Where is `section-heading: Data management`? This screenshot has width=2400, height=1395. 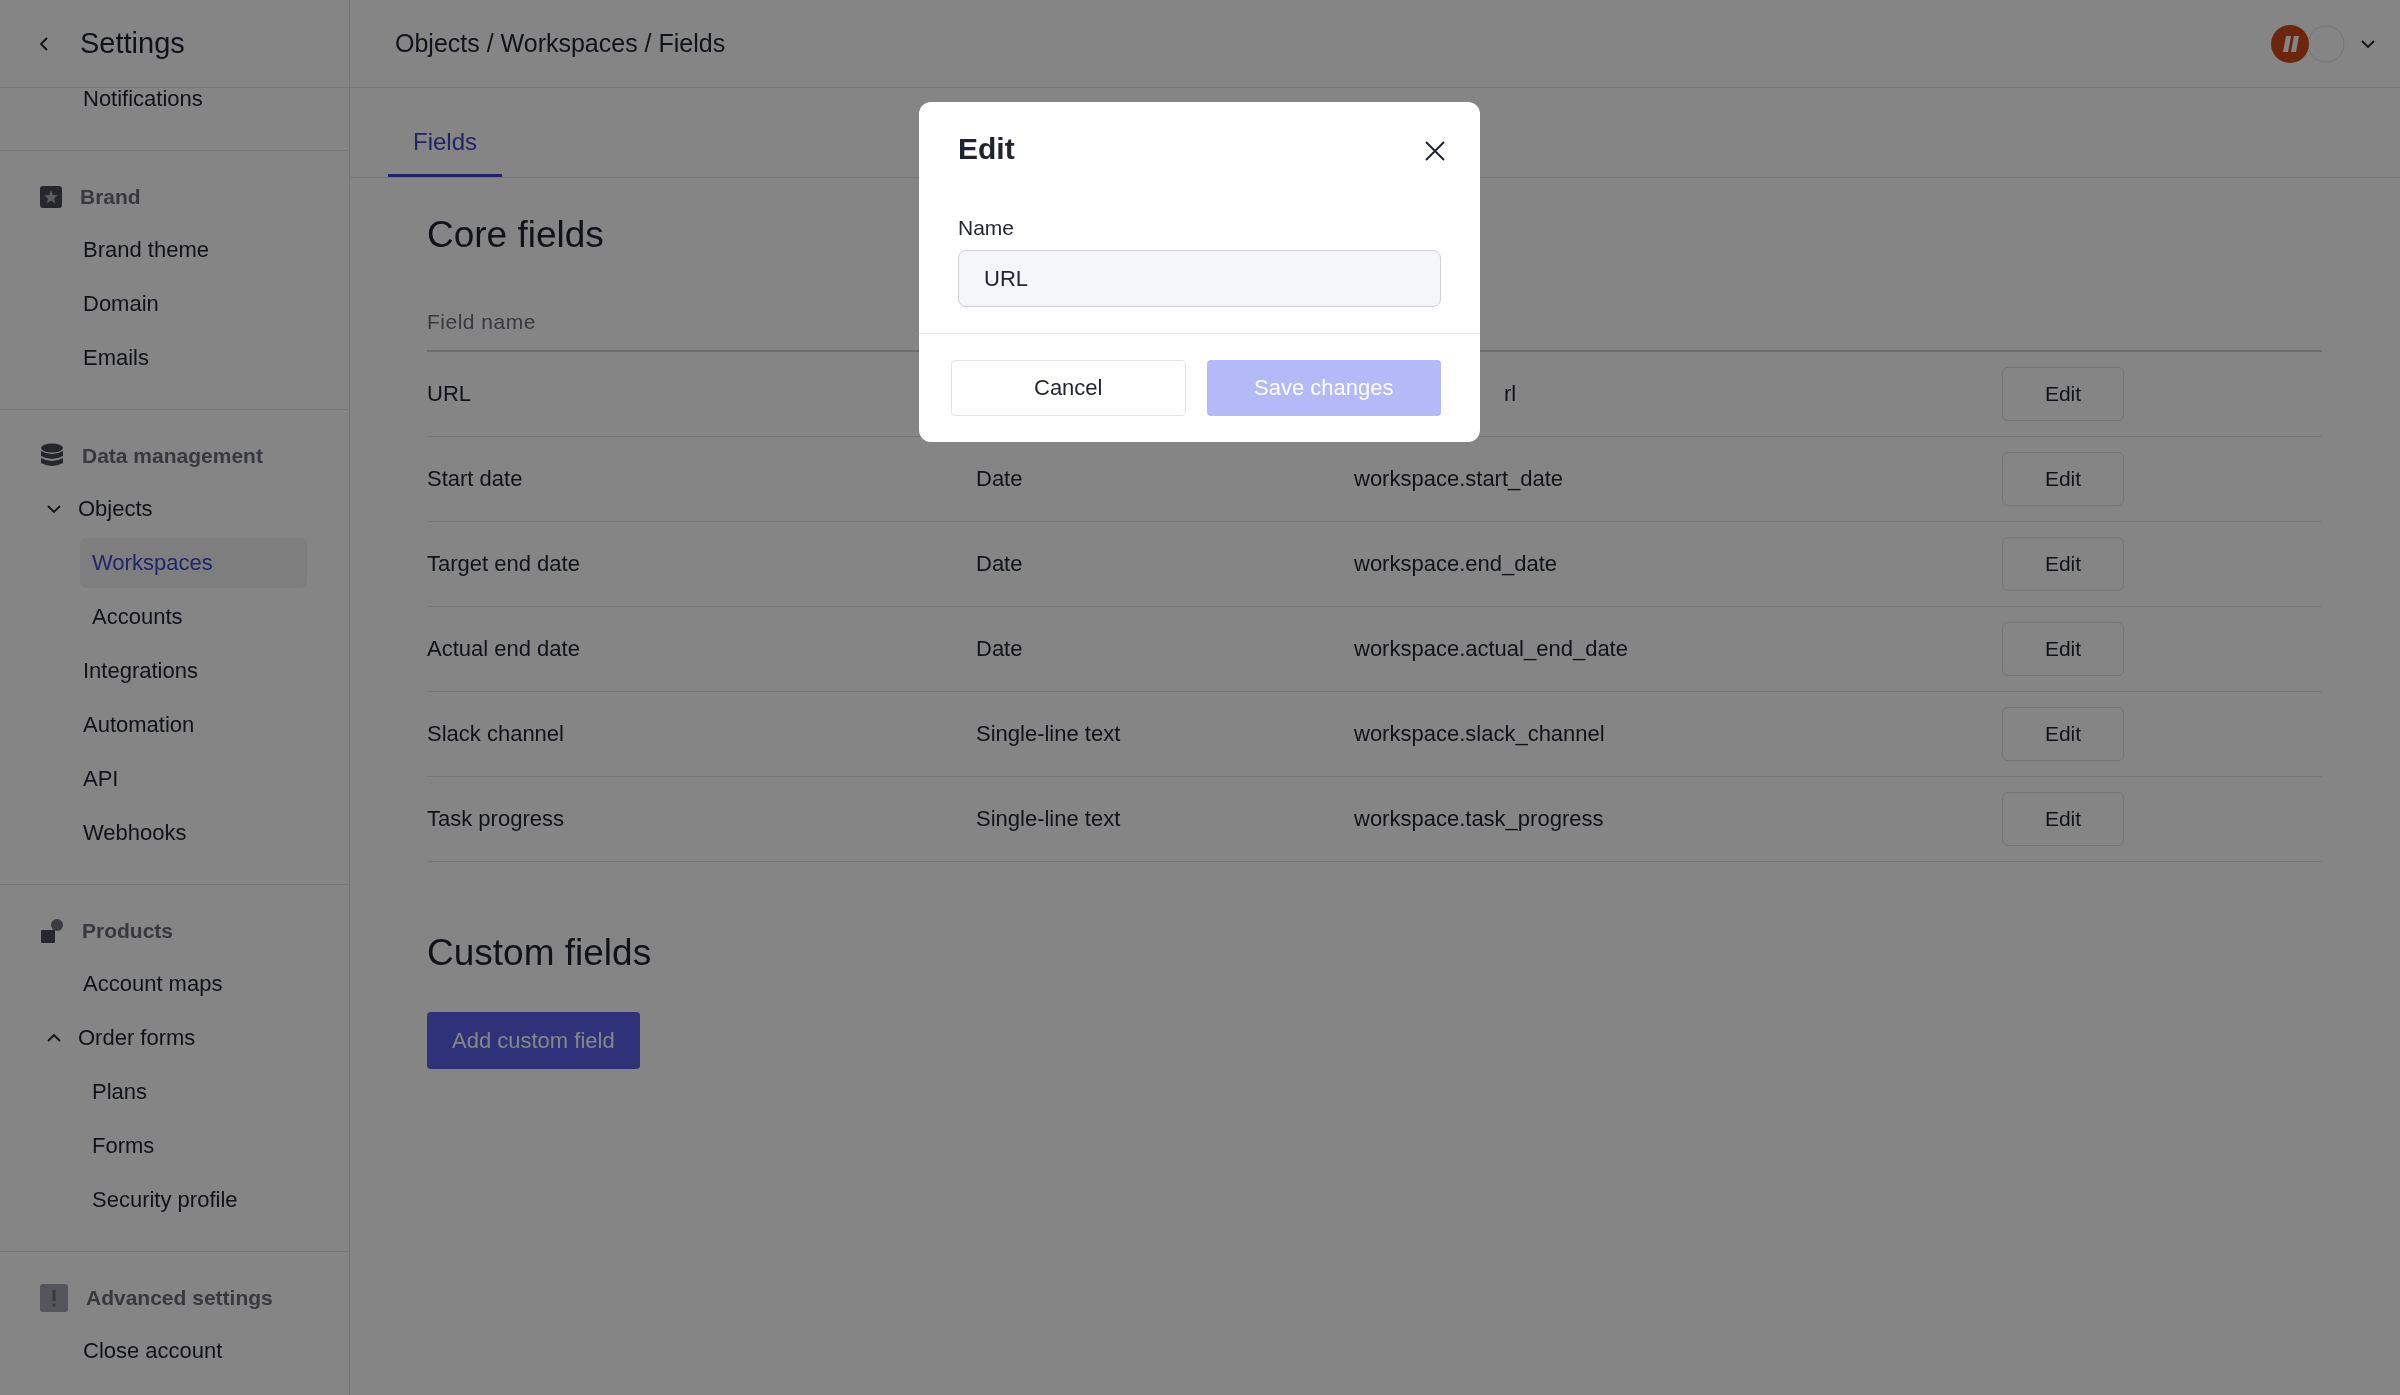 section-heading: Data management is located at coordinates (172, 456).